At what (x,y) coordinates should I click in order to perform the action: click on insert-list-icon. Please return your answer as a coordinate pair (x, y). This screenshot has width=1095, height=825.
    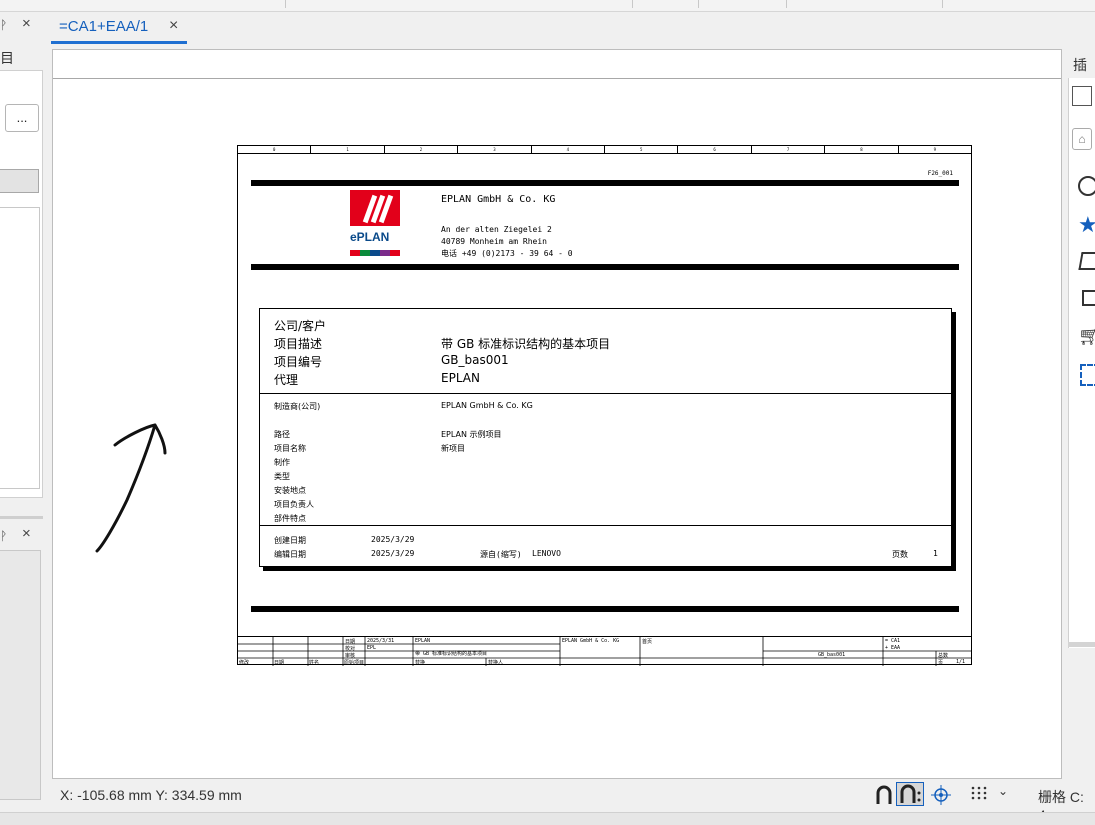
    Looking at the image, I should click on (1082, 96).